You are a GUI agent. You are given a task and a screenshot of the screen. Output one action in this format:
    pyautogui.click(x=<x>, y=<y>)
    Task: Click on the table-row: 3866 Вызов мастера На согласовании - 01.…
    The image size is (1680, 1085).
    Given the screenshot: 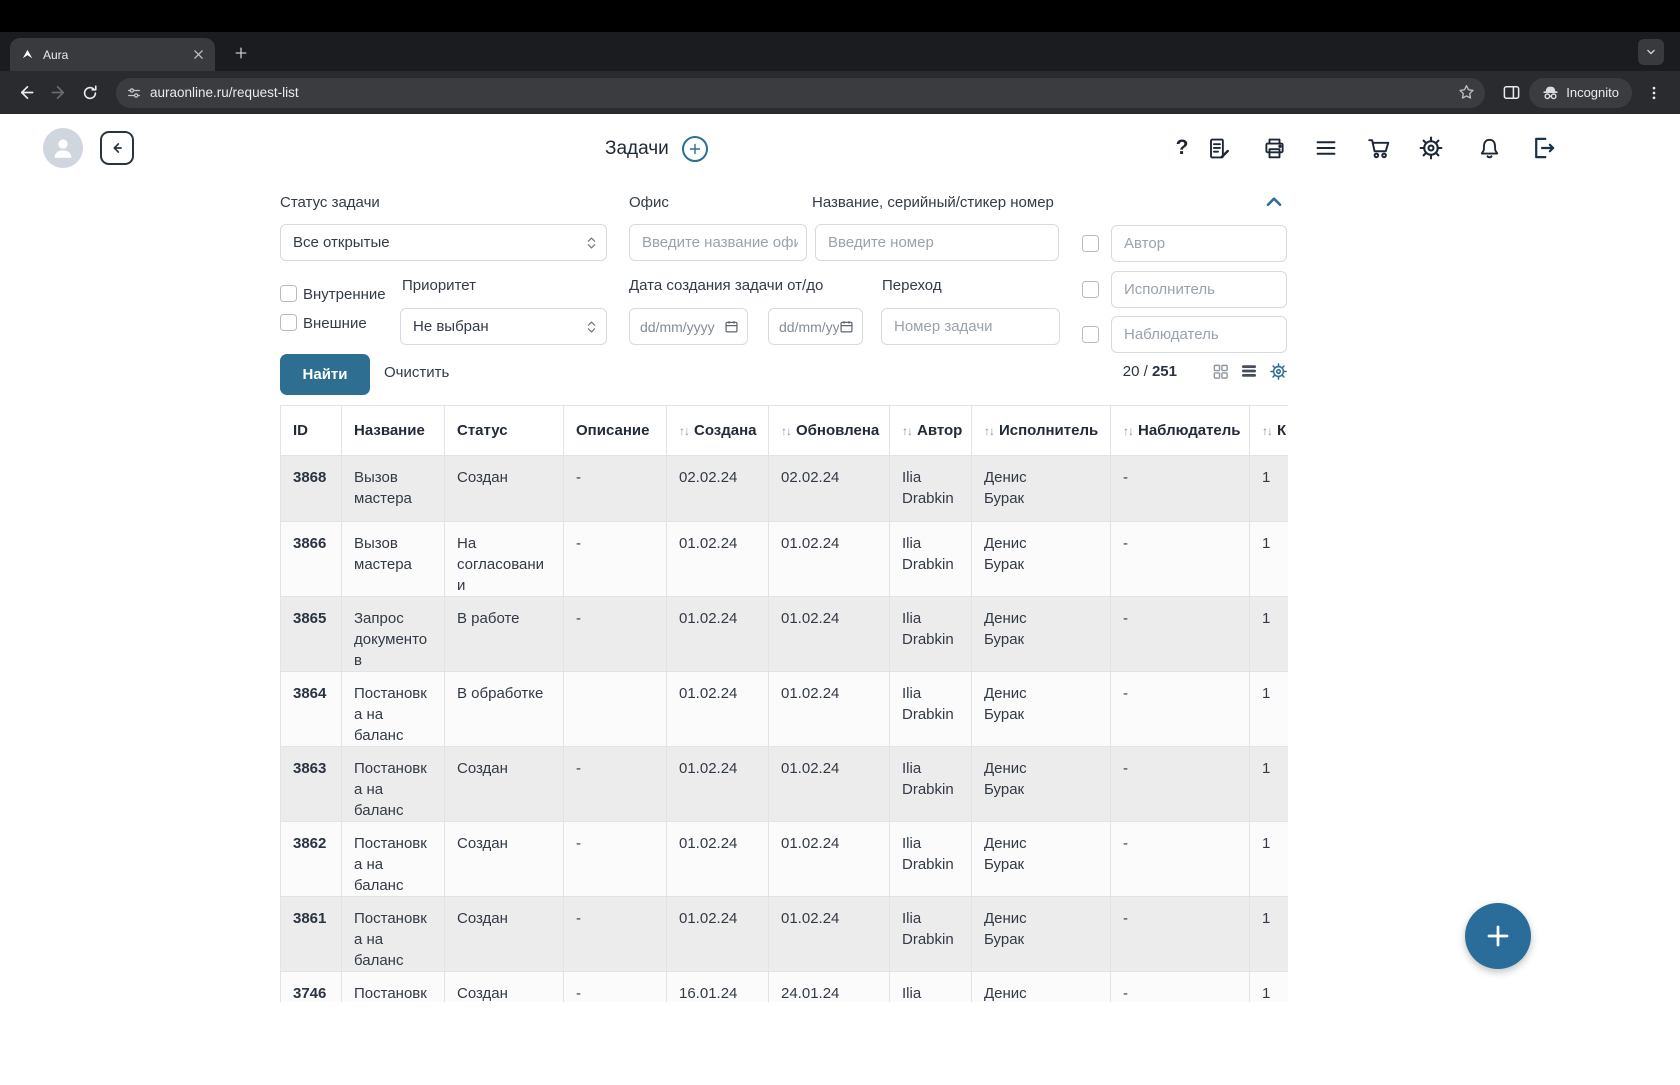 What is the action you would take?
    pyautogui.click(x=784, y=559)
    